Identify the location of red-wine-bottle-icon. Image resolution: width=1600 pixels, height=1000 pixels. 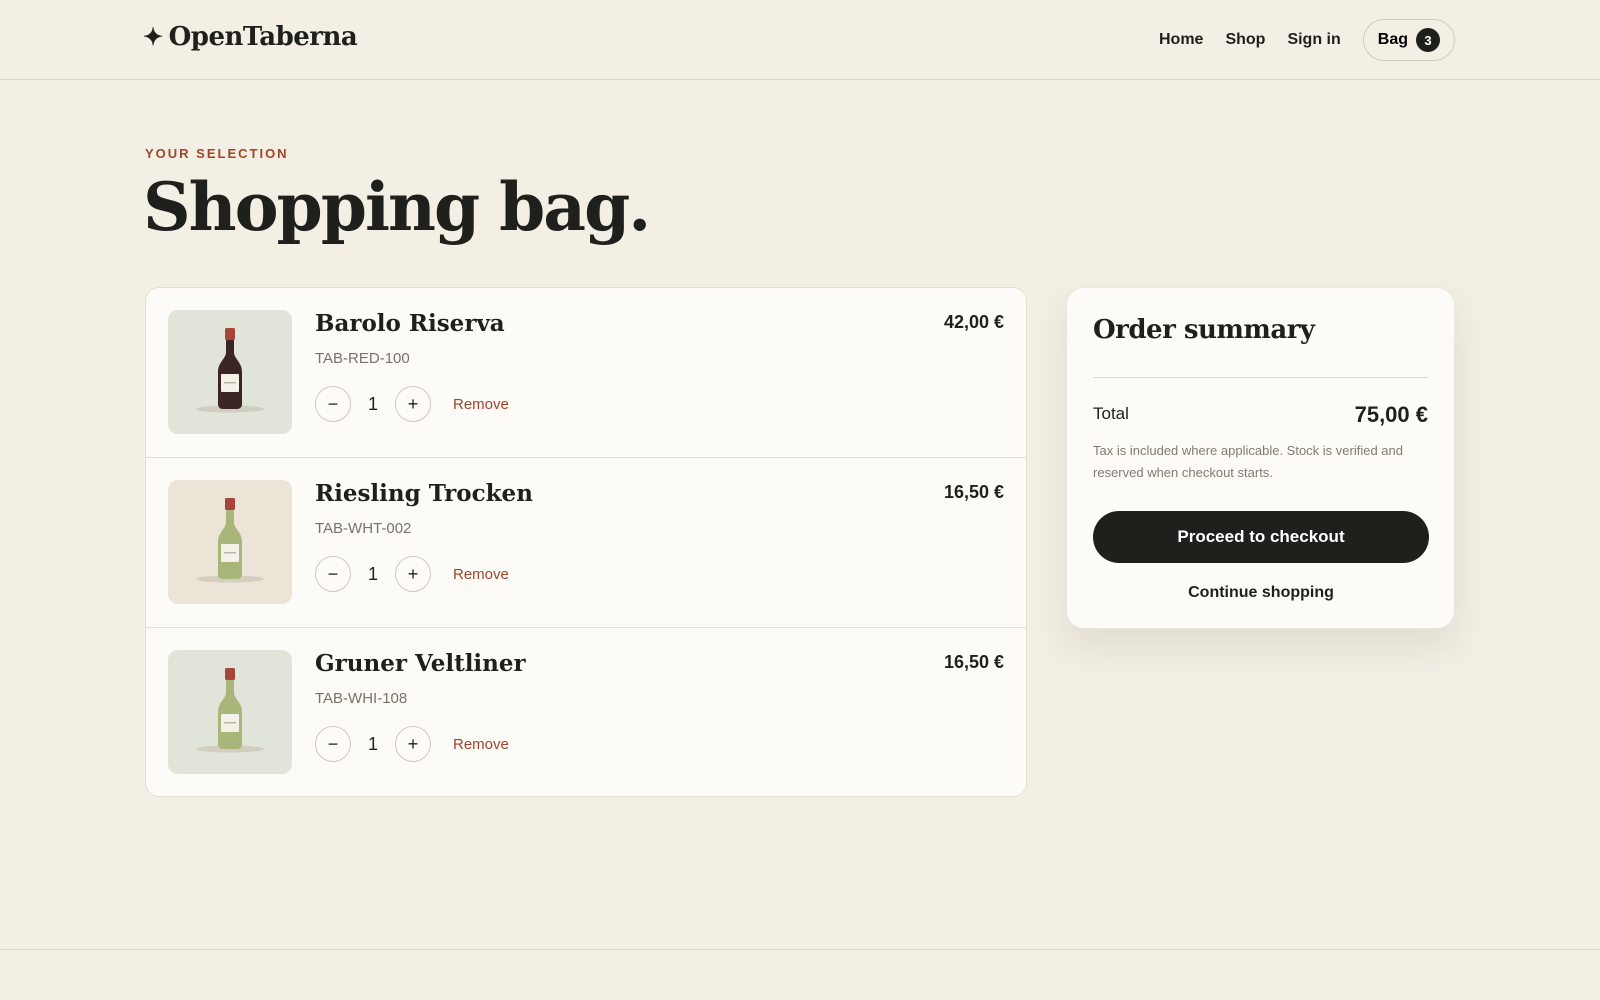
(230, 370).